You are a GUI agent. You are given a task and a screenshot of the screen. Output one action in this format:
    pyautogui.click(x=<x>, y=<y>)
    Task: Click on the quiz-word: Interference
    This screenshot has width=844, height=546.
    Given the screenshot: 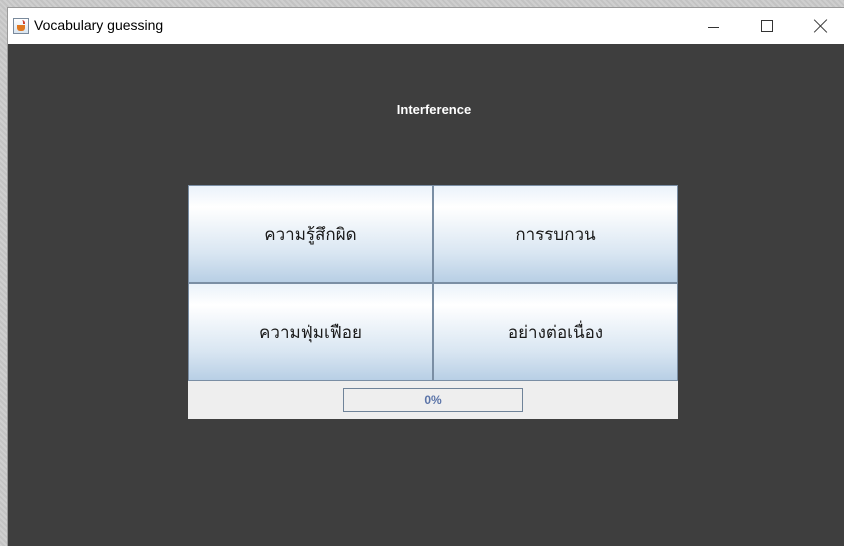 What is the action you would take?
    pyautogui.click(x=434, y=109)
    